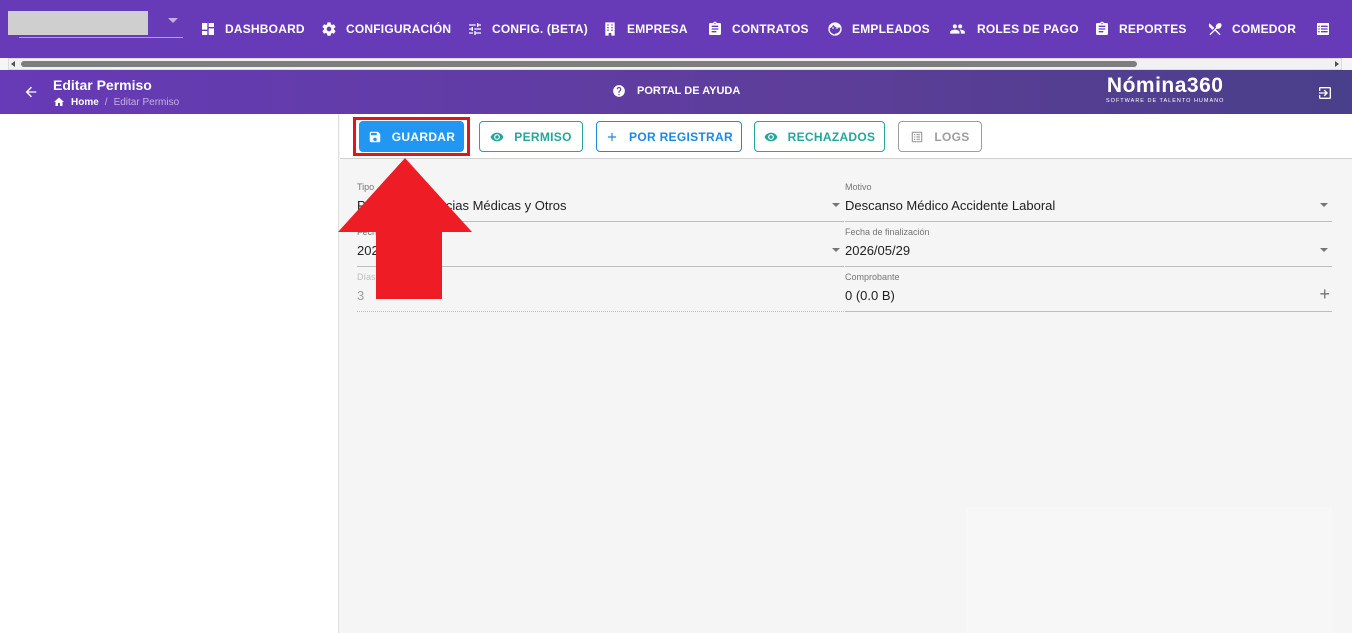 The height and width of the screenshot is (633, 1352). What do you see at coordinates (891, 29) in the screenshot?
I see `nav-item-label: EMPLEADOS` at bounding box center [891, 29].